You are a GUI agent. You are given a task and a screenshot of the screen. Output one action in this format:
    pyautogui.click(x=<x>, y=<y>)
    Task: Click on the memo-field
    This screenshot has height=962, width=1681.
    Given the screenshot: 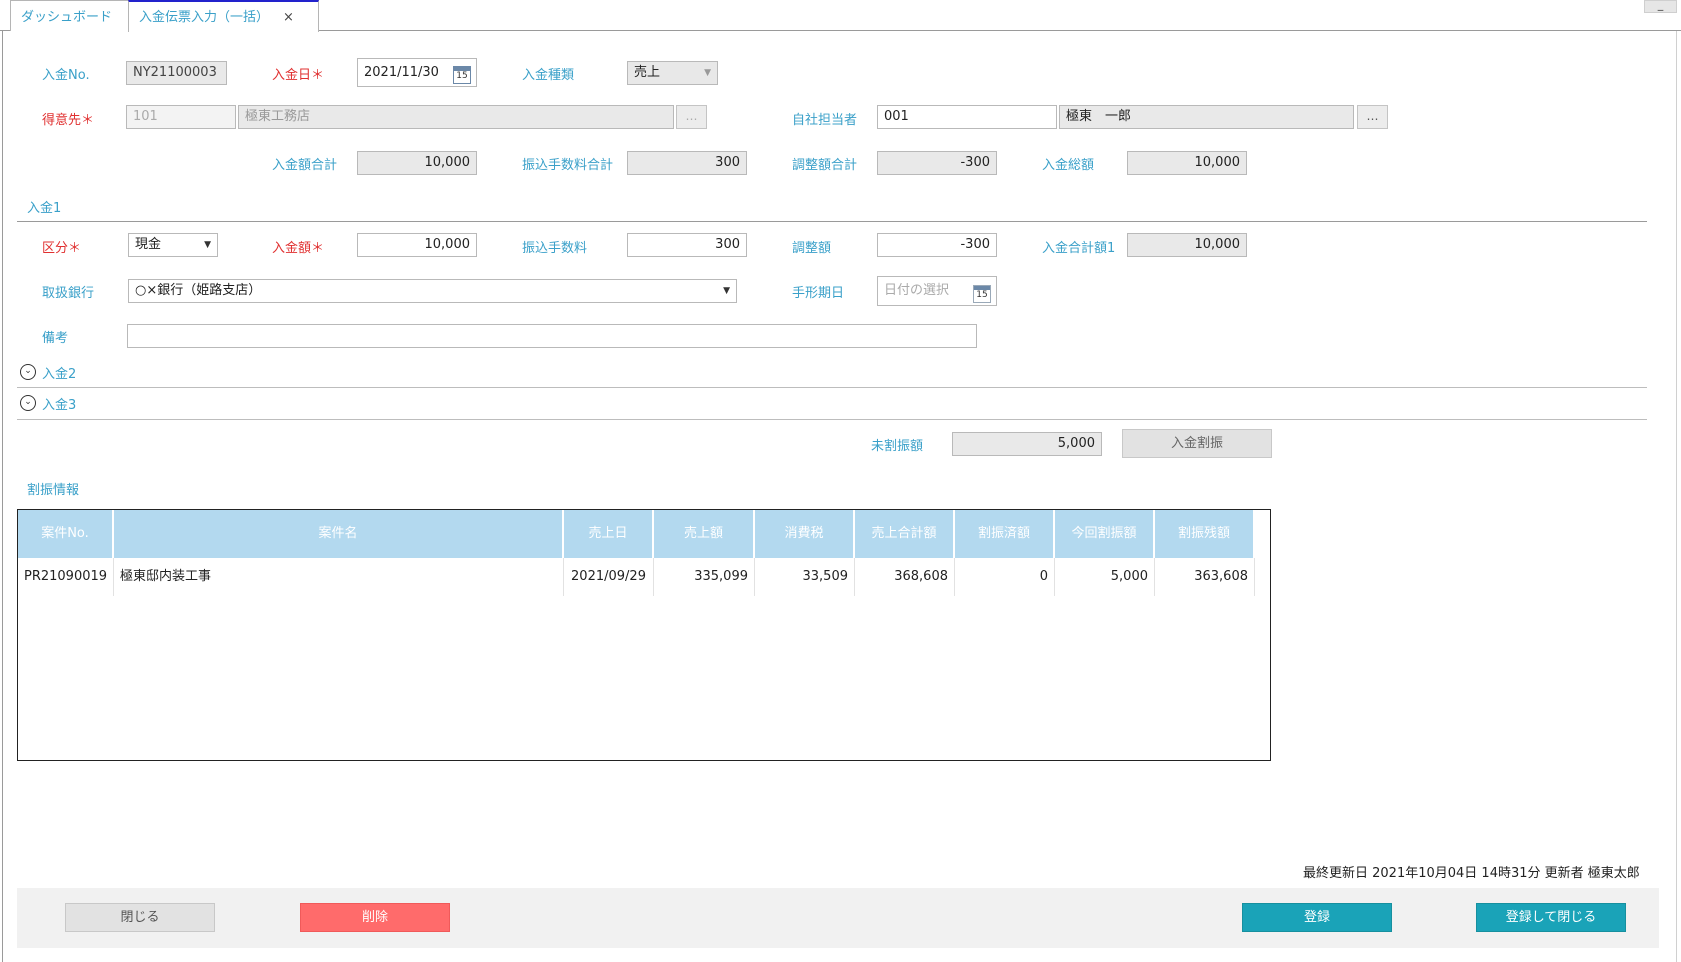 What is the action you would take?
    pyautogui.click(x=552, y=336)
    